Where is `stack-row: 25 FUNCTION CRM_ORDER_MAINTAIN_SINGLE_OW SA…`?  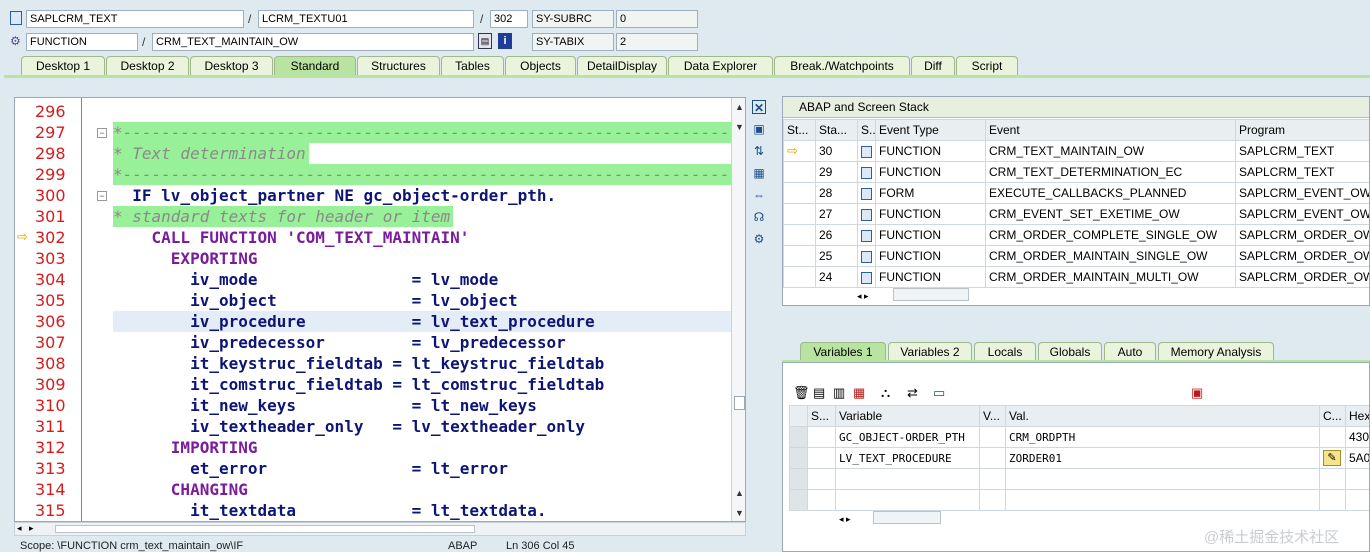 stack-row: 25 FUNCTION CRM_ORDER_MAINTAIN_SINGLE_OW SA… is located at coordinates (1076, 256).